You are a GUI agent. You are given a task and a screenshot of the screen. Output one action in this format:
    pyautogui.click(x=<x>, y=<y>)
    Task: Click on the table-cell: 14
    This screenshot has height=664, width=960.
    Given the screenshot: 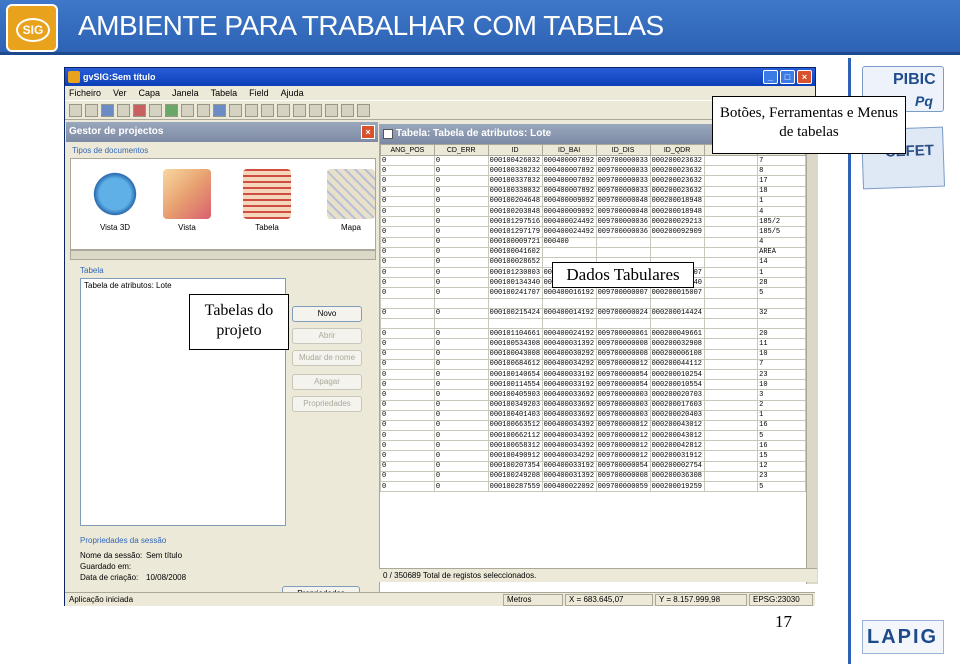 What is the action you would take?
    pyautogui.click(x=781, y=262)
    